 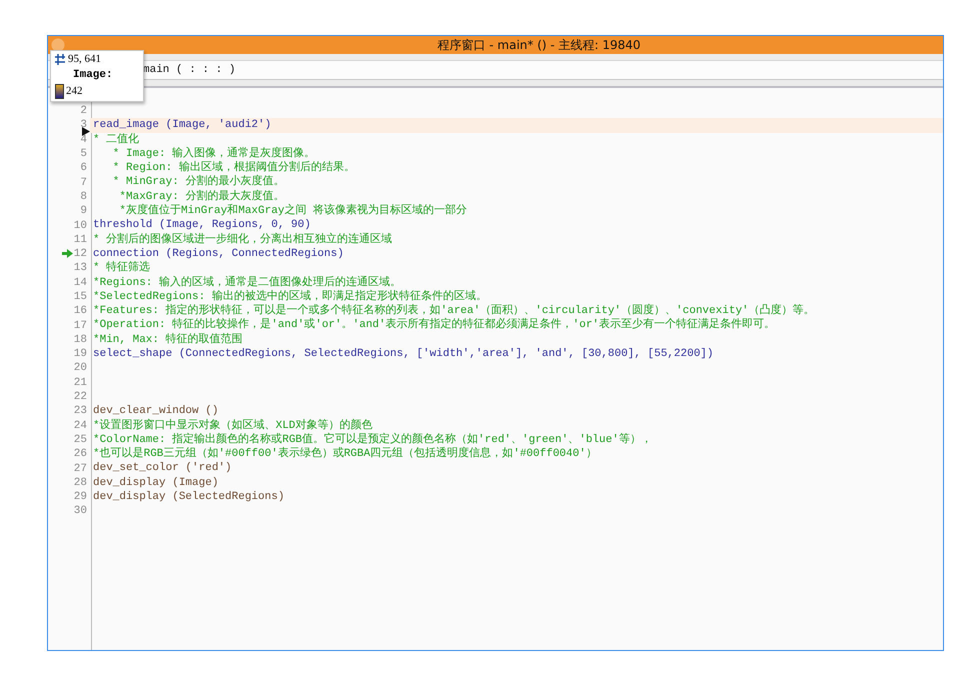 What do you see at coordinates (80, 297) in the screenshot?
I see `line-number: 15` at bounding box center [80, 297].